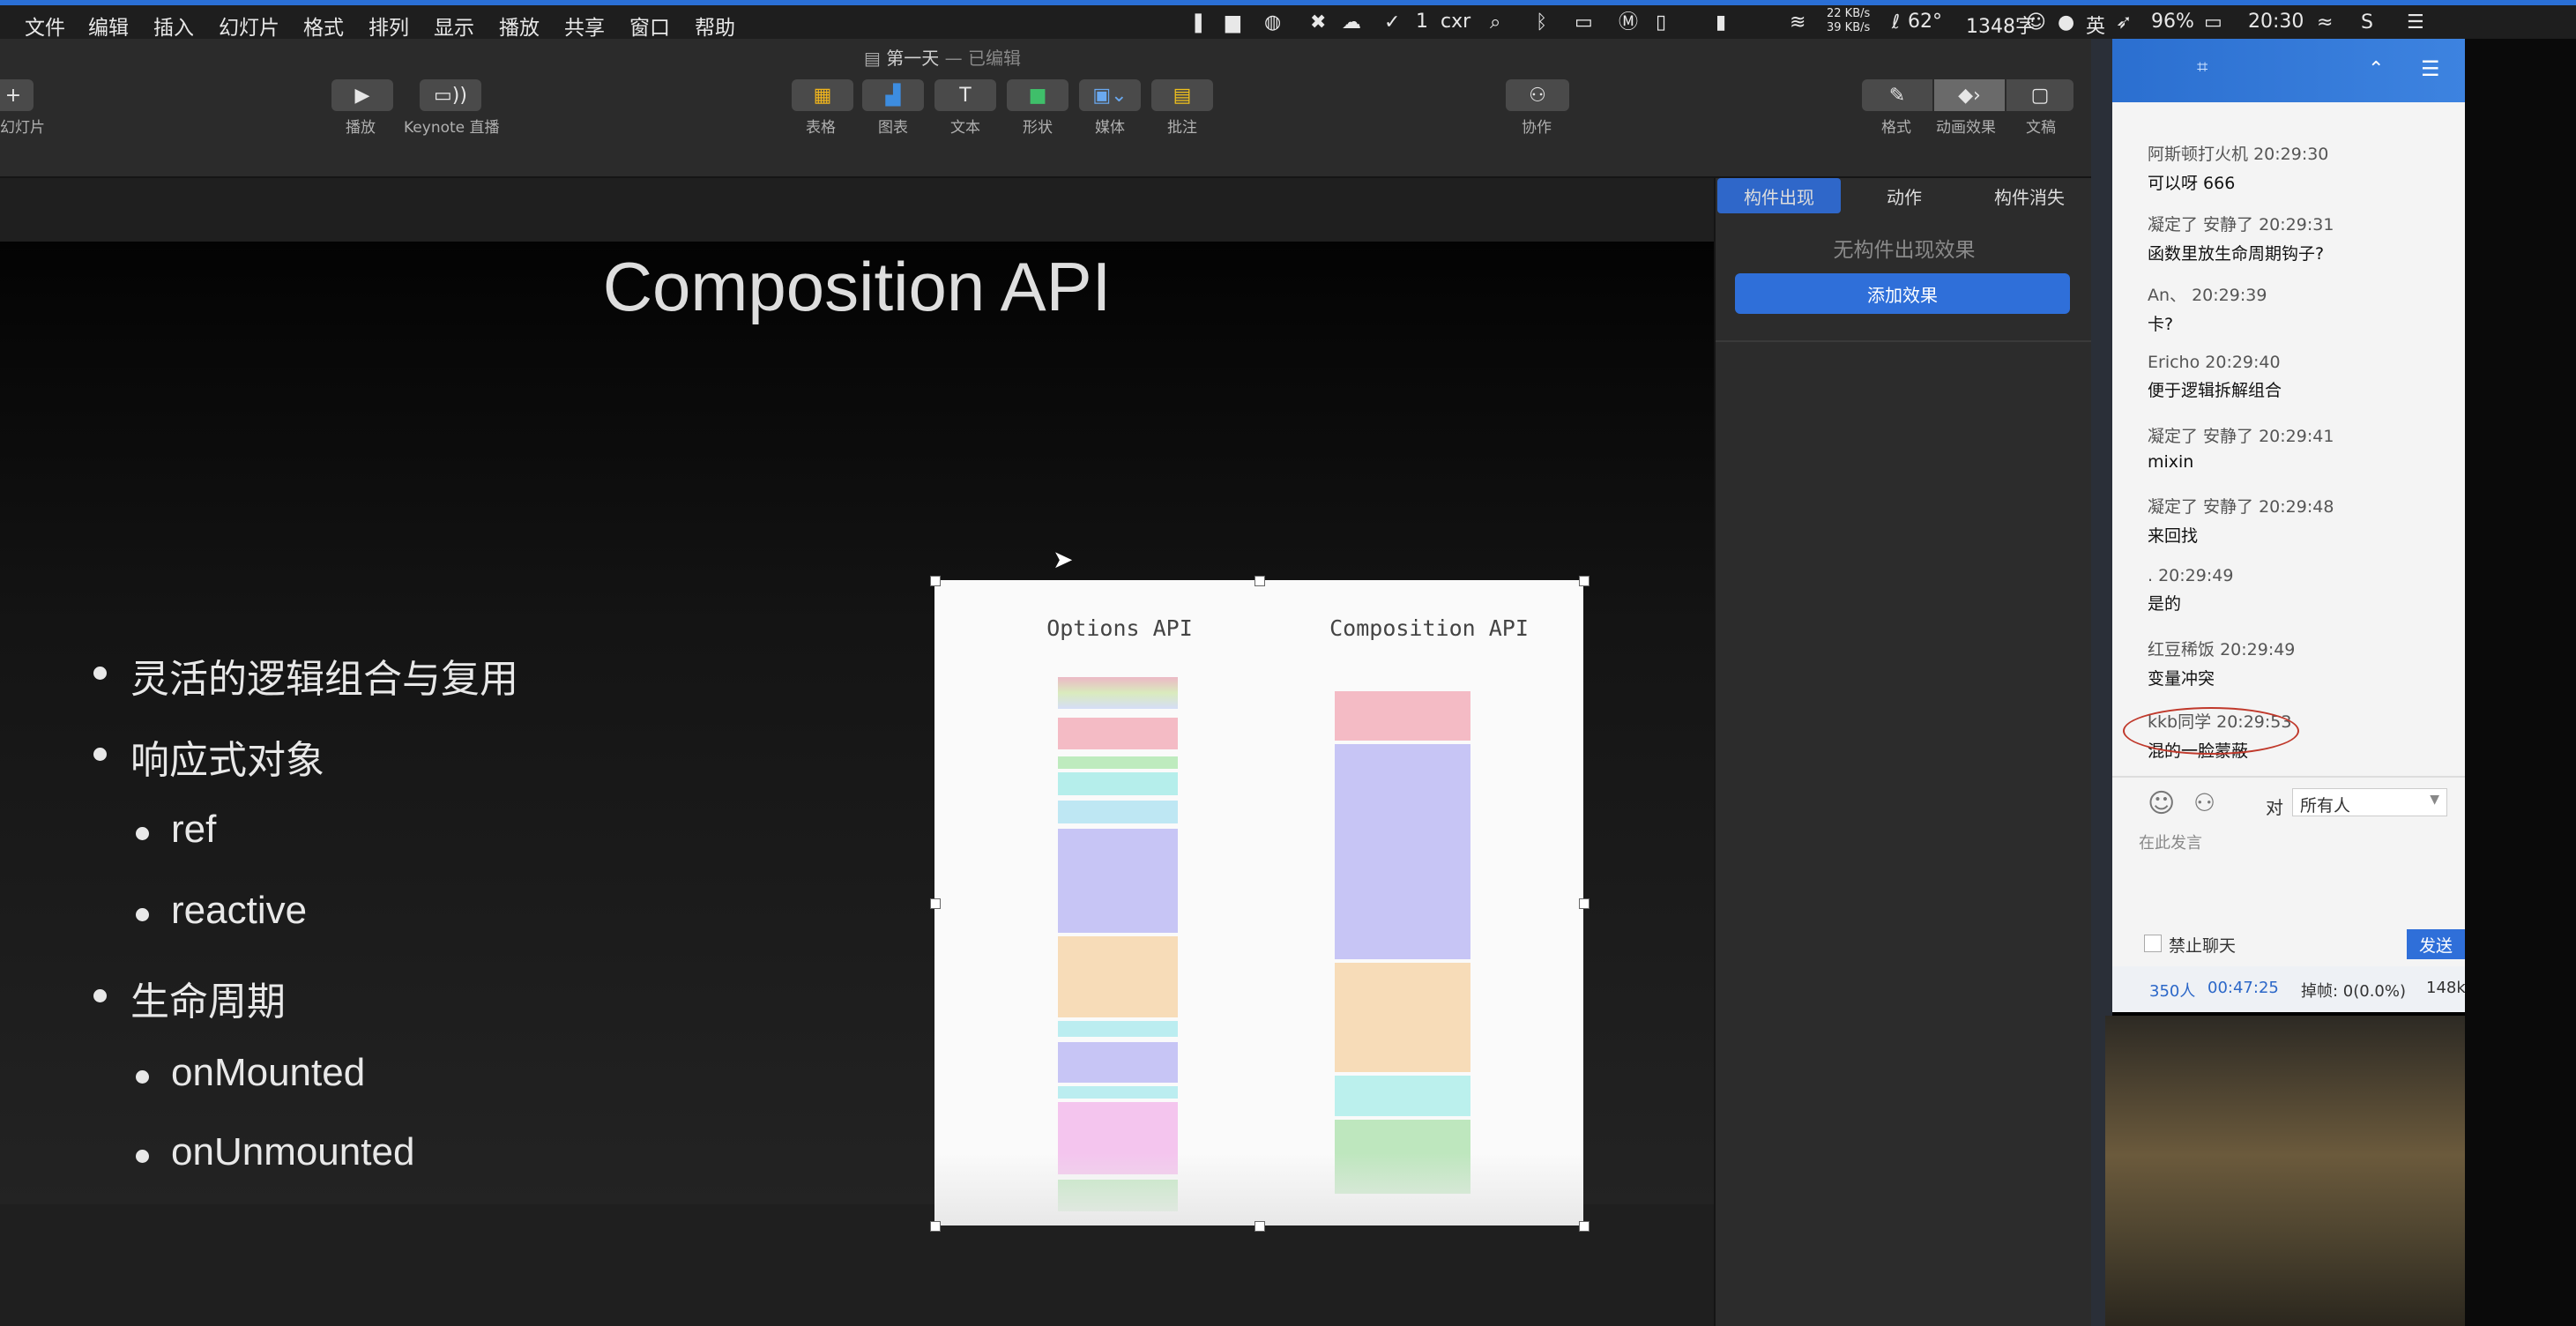 This screenshot has height=1326, width=2576. I want to click on menu-icon: ☰, so click(2430, 68).